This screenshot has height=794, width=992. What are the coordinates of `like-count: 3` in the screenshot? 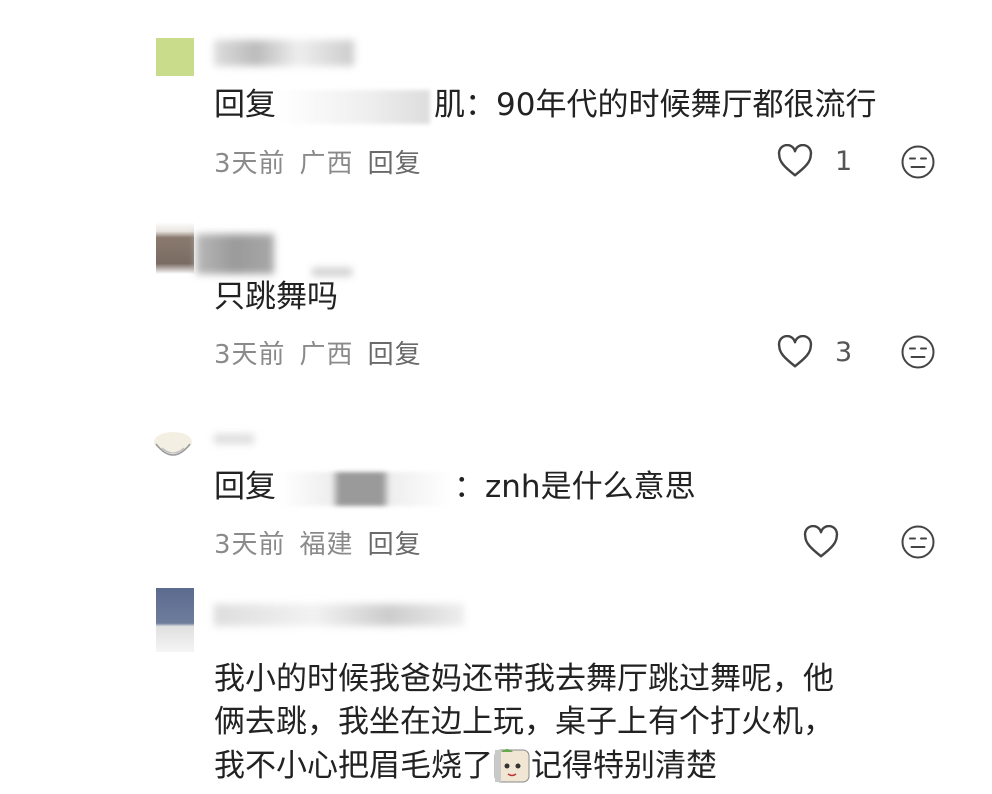 It's located at (844, 352).